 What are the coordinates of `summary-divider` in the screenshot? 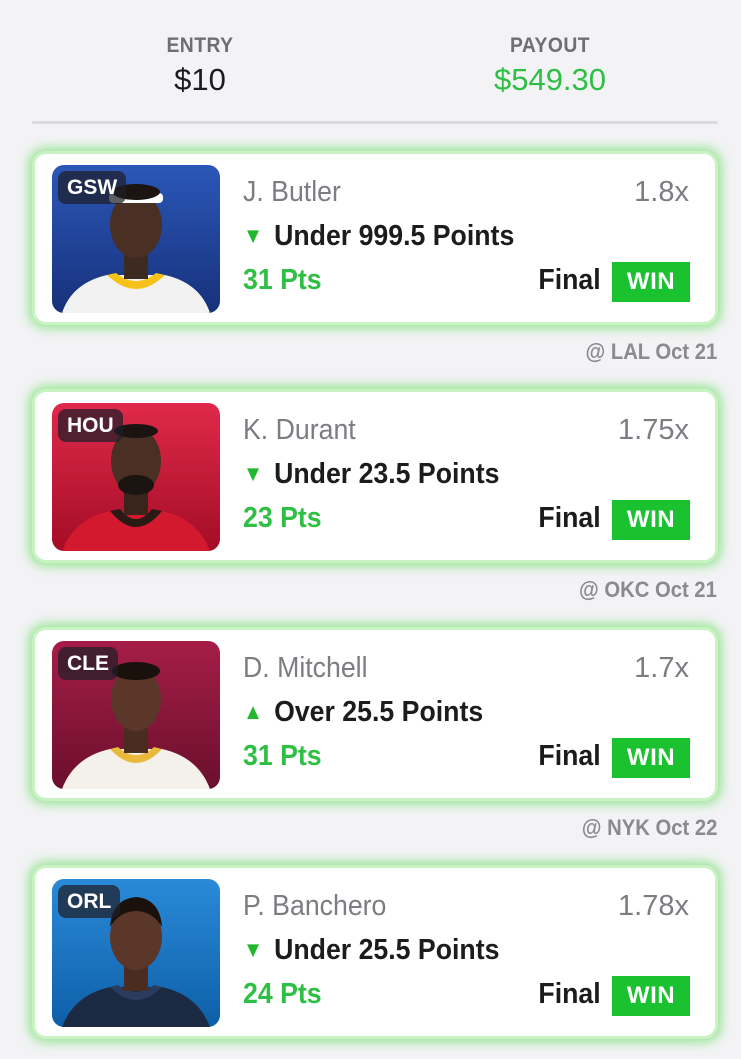 It's located at (375, 122).